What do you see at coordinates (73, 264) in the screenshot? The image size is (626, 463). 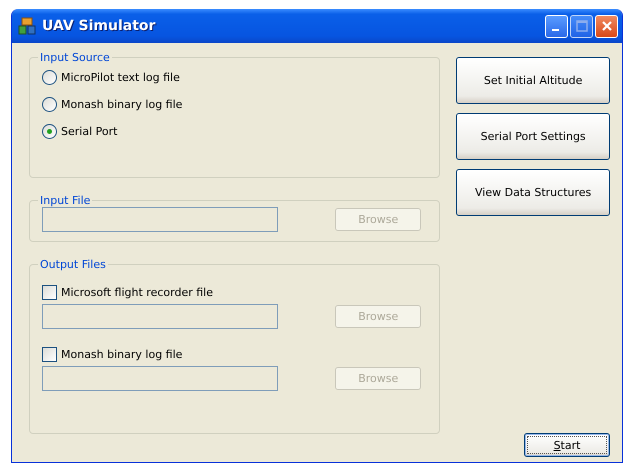 I see `group-label: Output Files` at bounding box center [73, 264].